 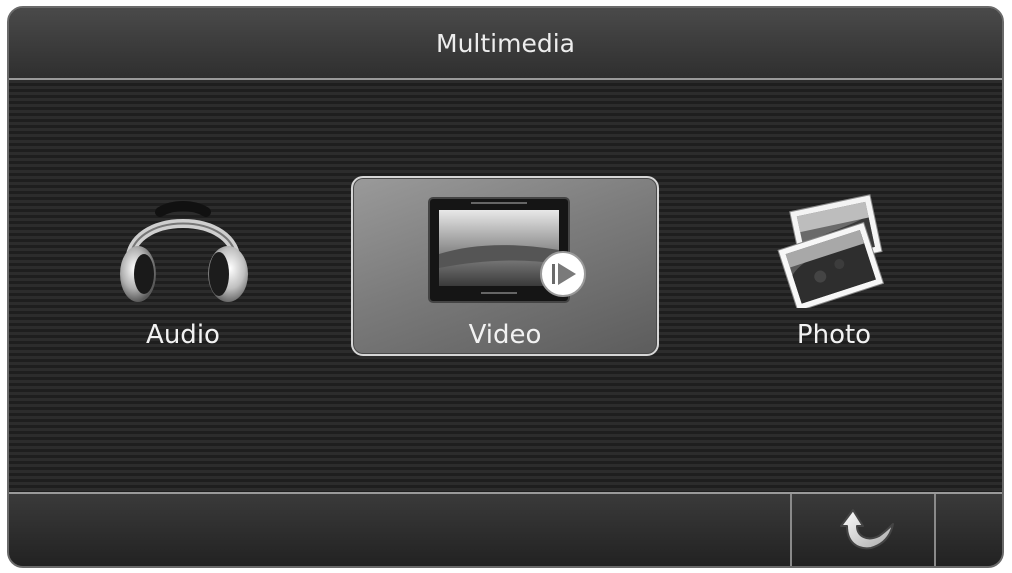 What do you see at coordinates (834, 252) in the screenshot?
I see `photos-icon` at bounding box center [834, 252].